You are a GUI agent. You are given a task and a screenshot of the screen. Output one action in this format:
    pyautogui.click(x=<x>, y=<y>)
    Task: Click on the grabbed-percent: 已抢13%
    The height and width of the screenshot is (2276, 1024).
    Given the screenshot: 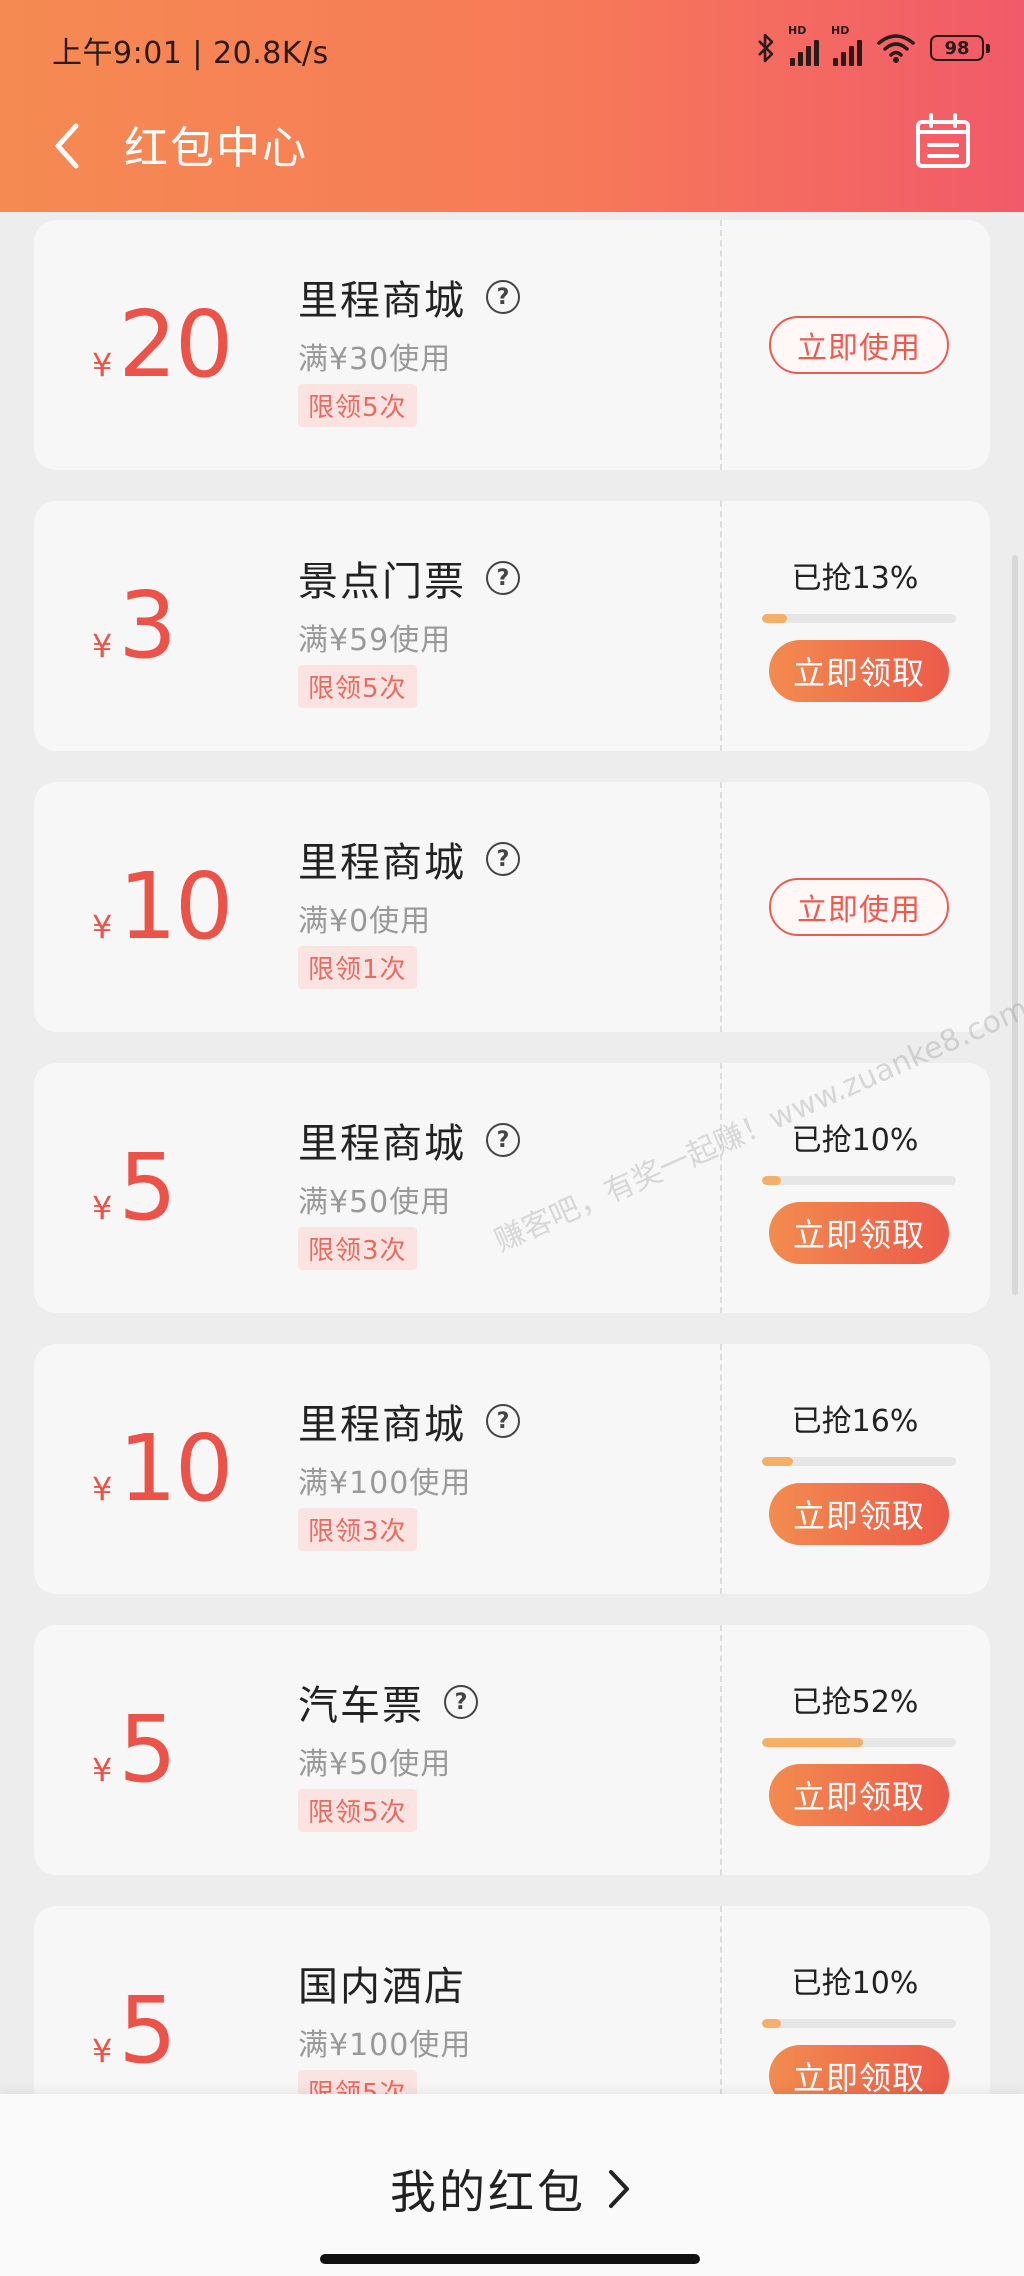 What is the action you would take?
    pyautogui.click(x=855, y=578)
    